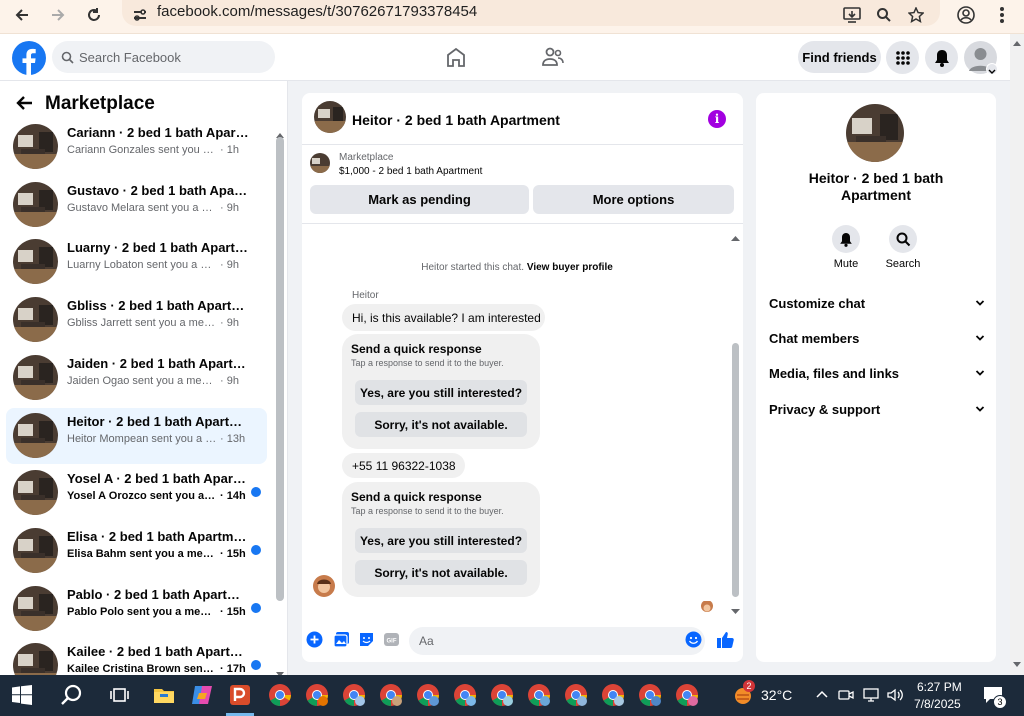 The width and height of the screenshot is (1024, 716). What do you see at coordinates (884, 15) in the screenshot?
I see `zoom-icon` at bounding box center [884, 15].